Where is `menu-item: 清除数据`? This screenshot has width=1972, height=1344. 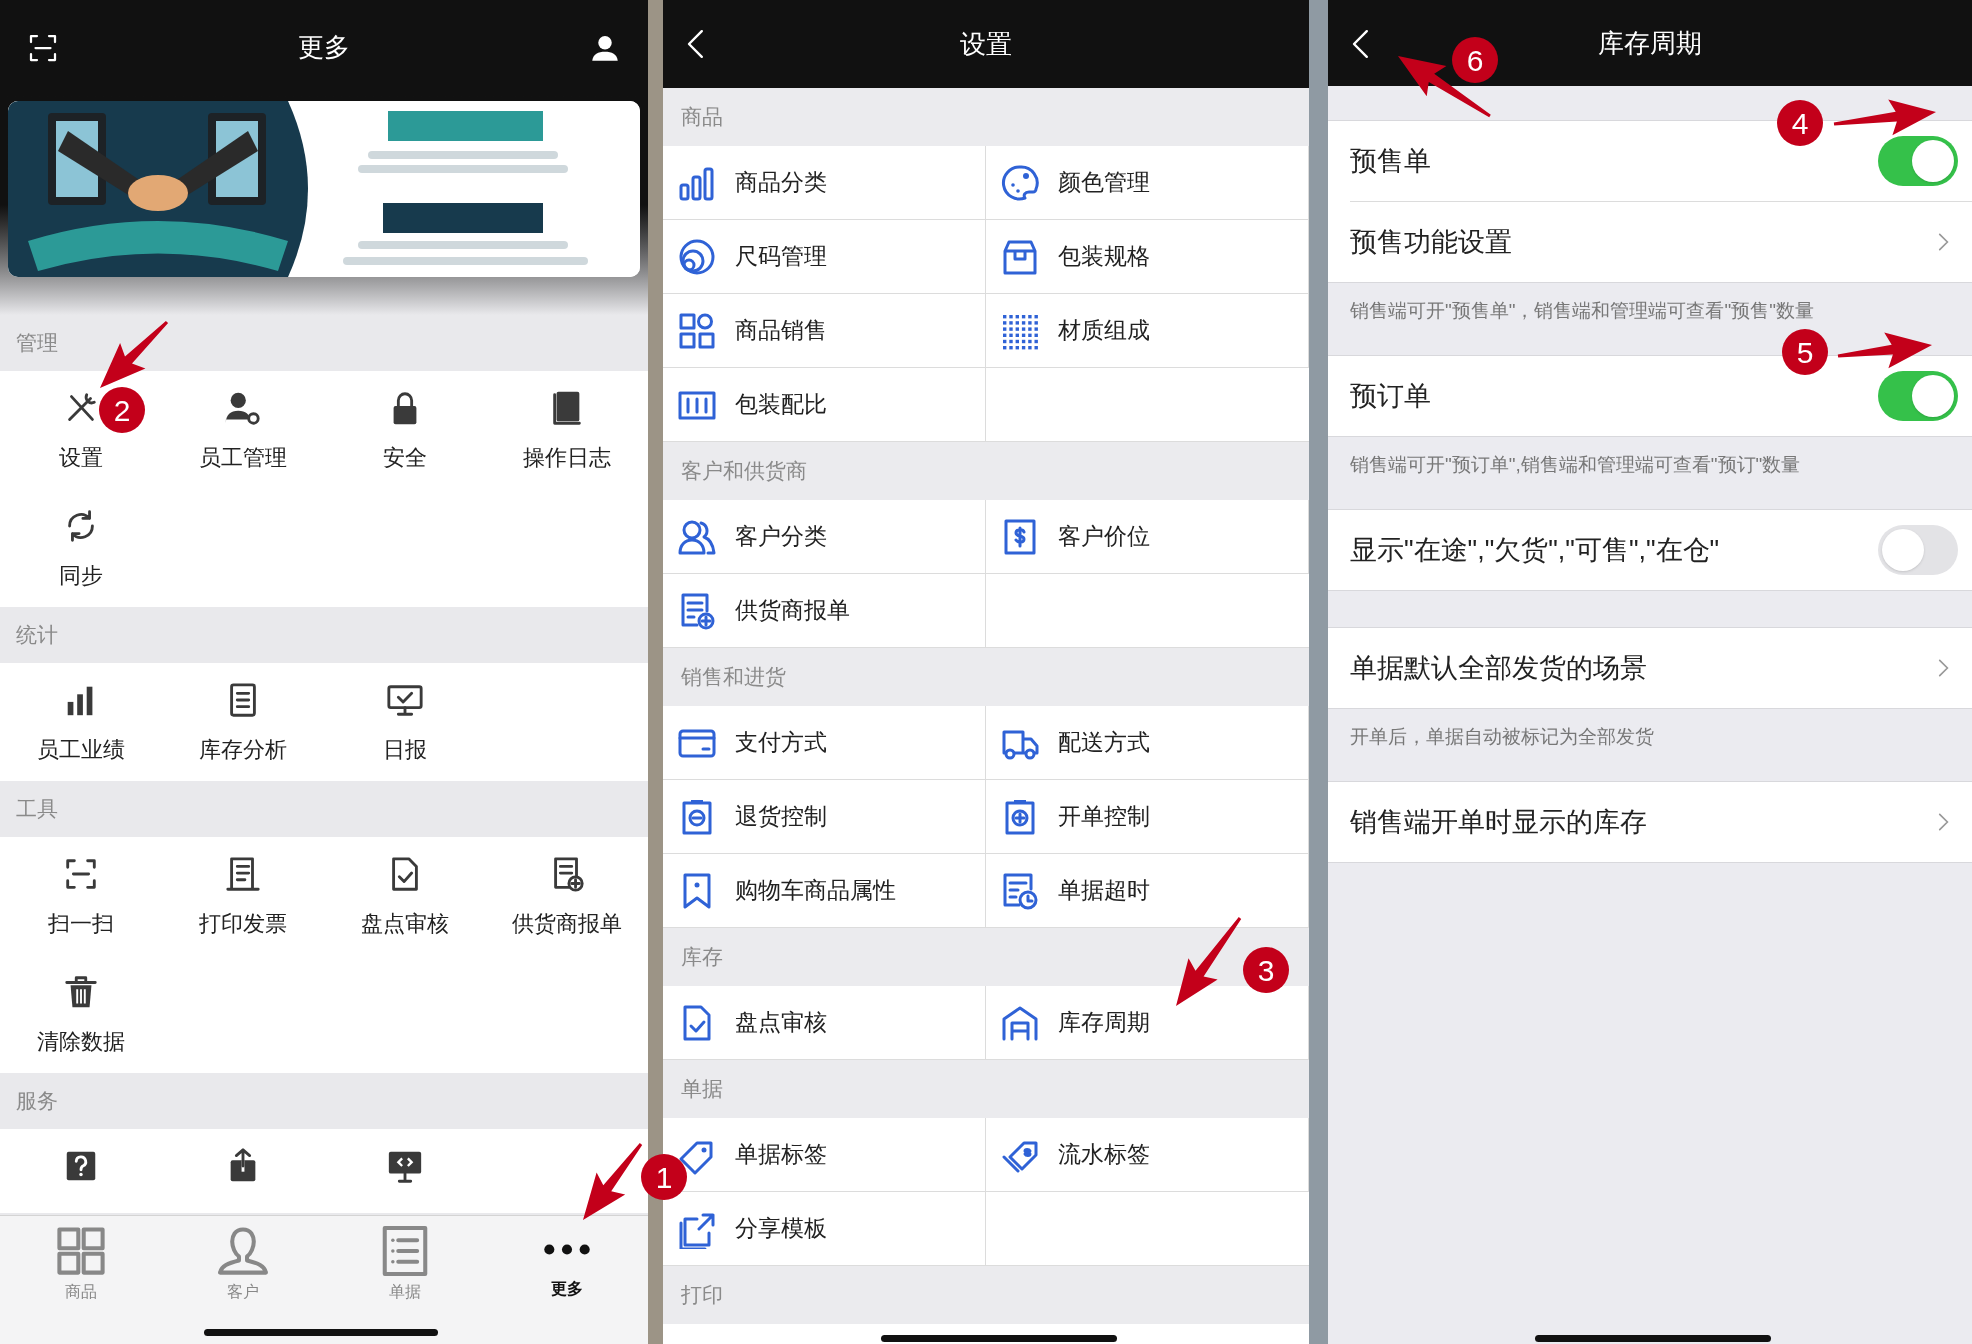
menu-item: 清除数据 is located at coordinates (81, 1014).